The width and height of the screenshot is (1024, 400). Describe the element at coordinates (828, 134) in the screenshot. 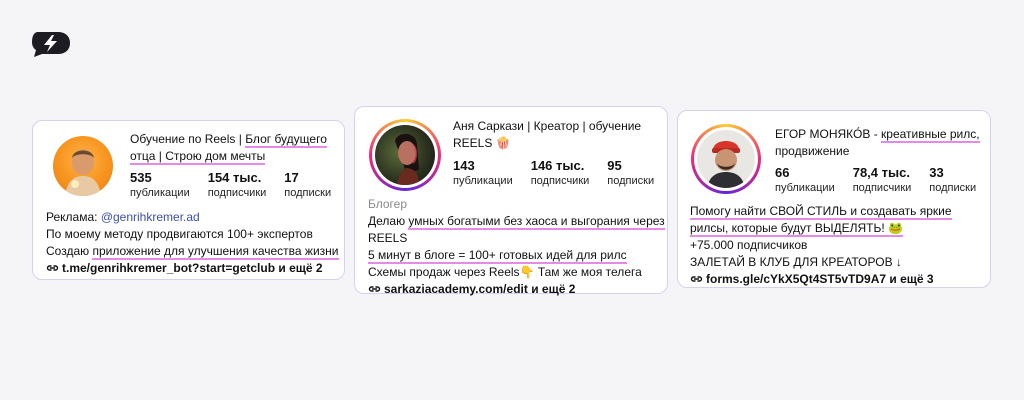

I see `profile-name-text: ЕГОР МОНЯКО́В -` at that location.